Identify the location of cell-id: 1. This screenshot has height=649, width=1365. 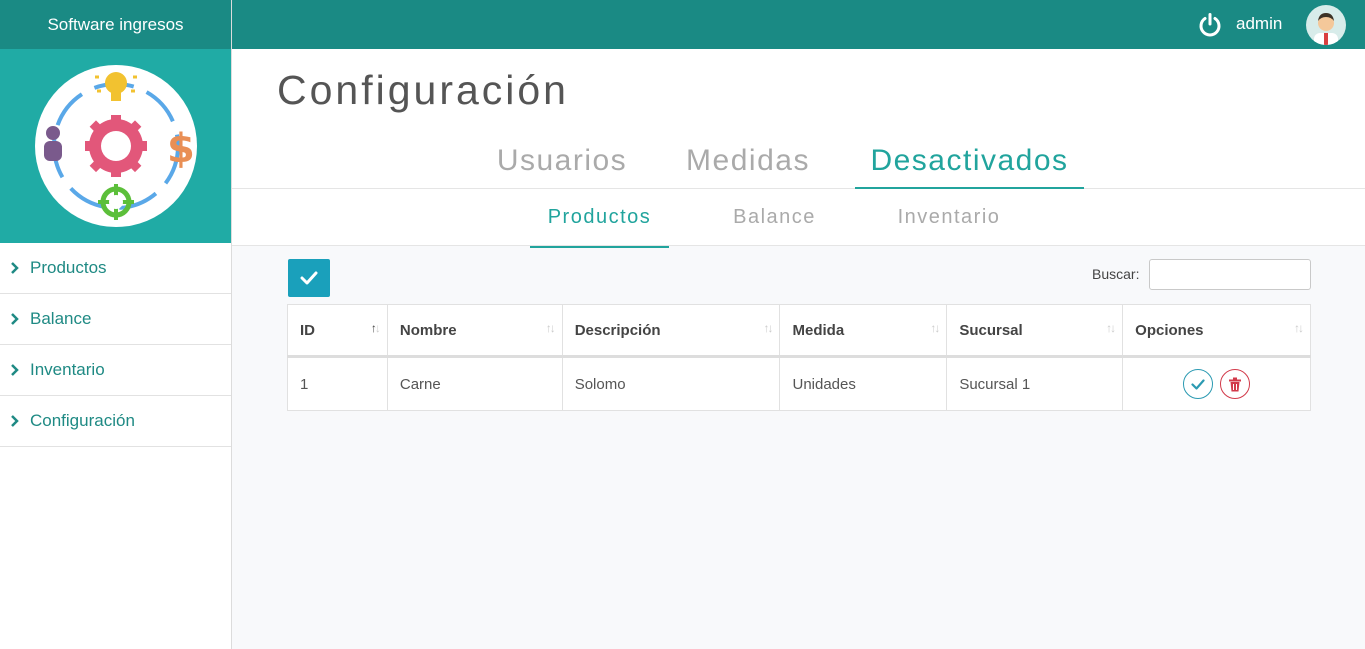
(337, 383).